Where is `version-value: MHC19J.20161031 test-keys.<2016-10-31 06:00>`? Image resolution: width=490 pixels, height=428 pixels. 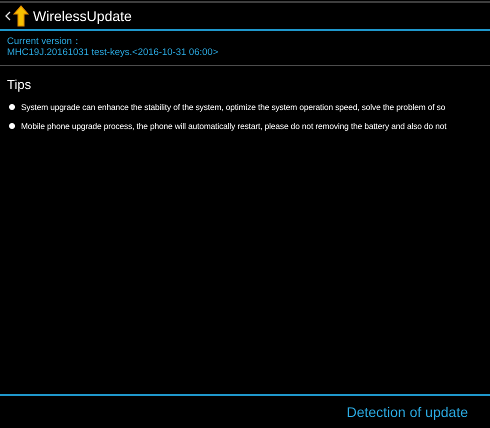
version-value: MHC19J.20161031 test-keys.<2016-10-31 06:00> is located at coordinates (113, 52).